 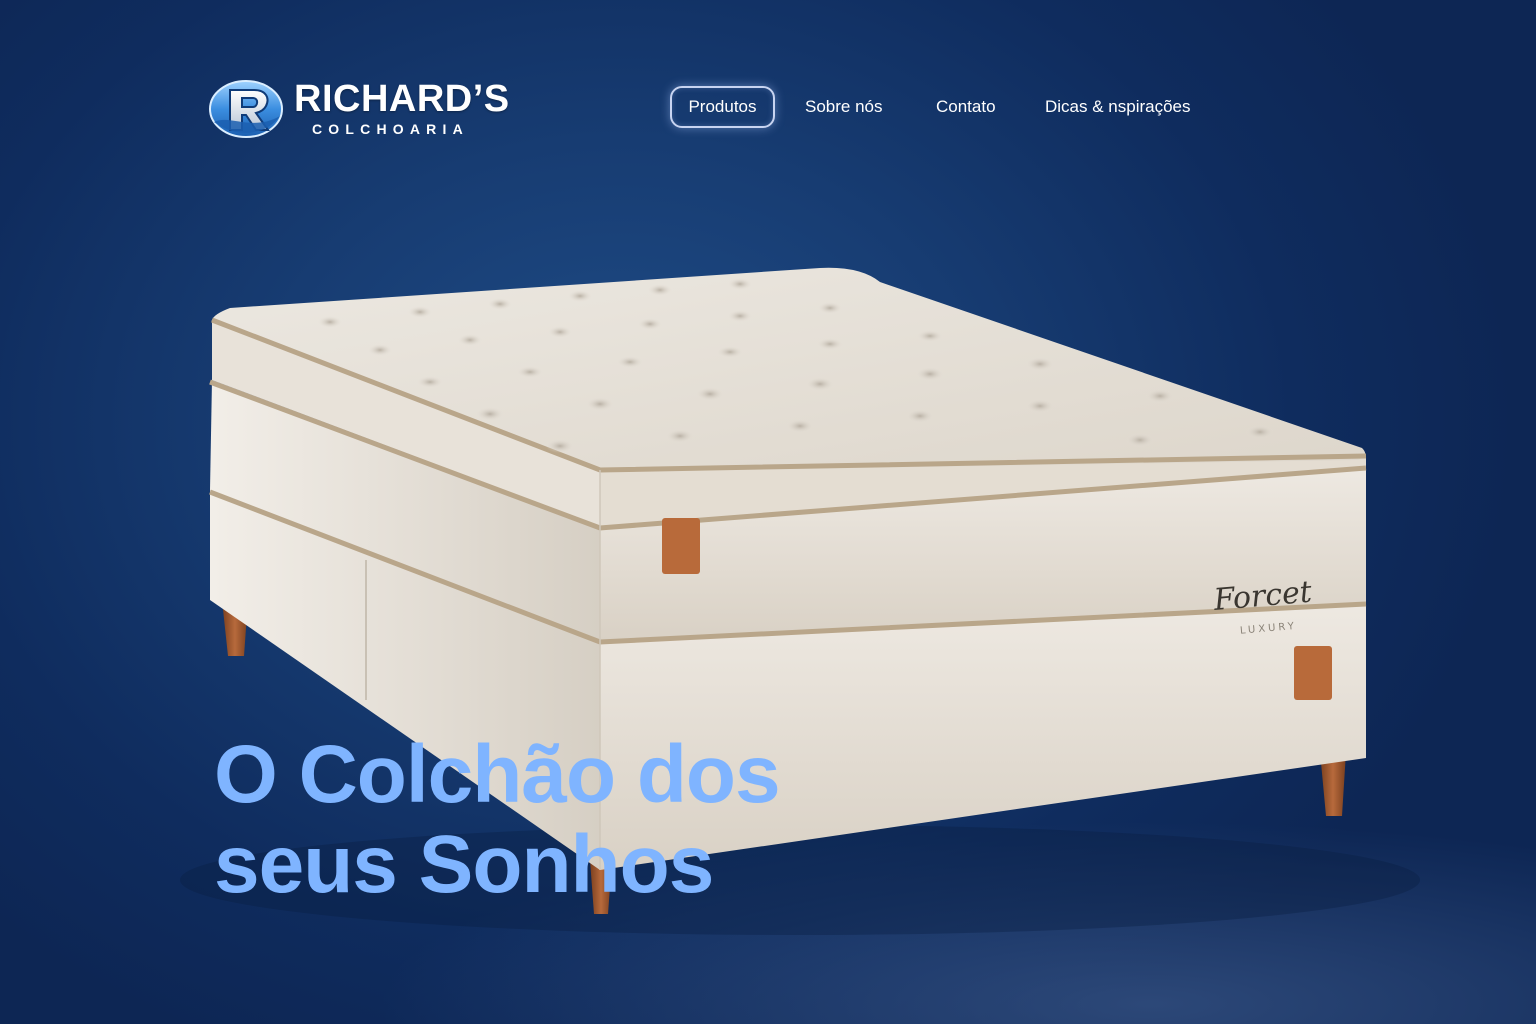 What do you see at coordinates (390, 129) in the screenshot?
I see `brand-subtitle: COLCHOARIA` at bounding box center [390, 129].